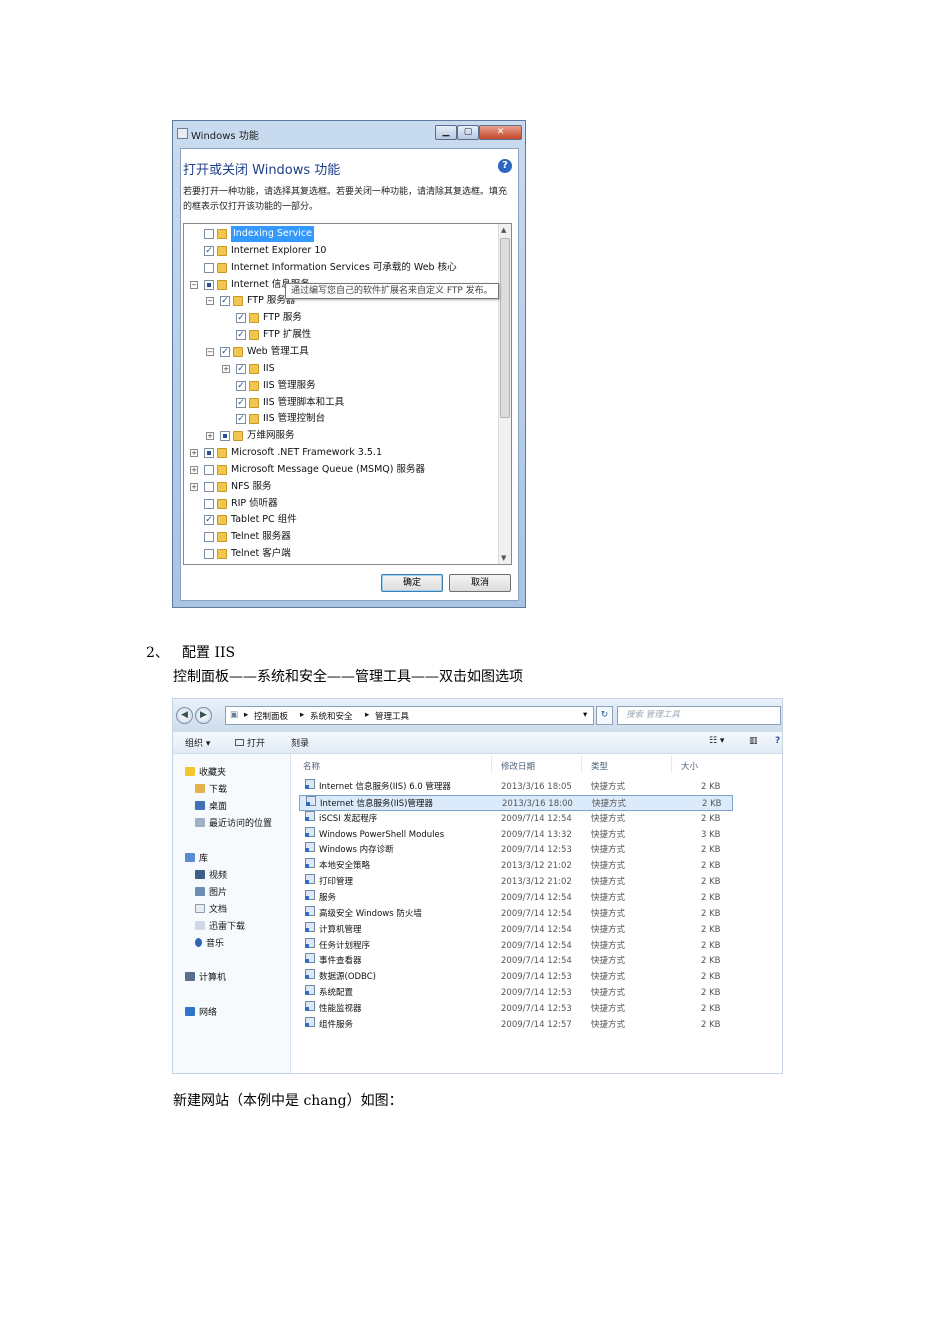 This screenshot has width=950, height=1344. What do you see at coordinates (211, 788) in the screenshot?
I see `sidebar-item-downloads: 下载` at bounding box center [211, 788].